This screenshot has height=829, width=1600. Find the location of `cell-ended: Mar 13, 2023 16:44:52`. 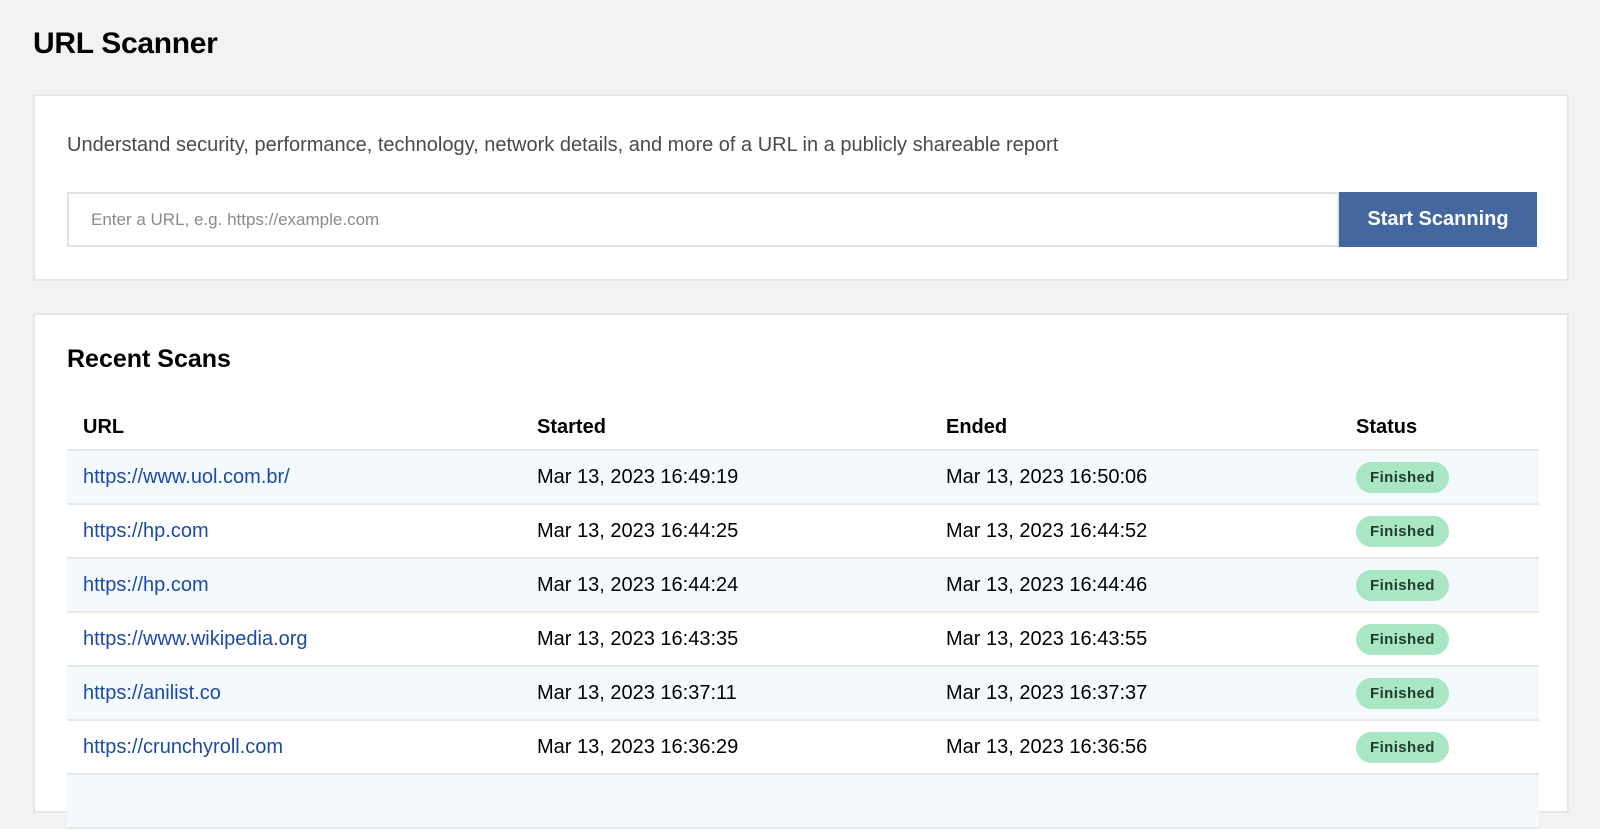

cell-ended: Mar 13, 2023 16:44:52 is located at coordinates (1135, 531).